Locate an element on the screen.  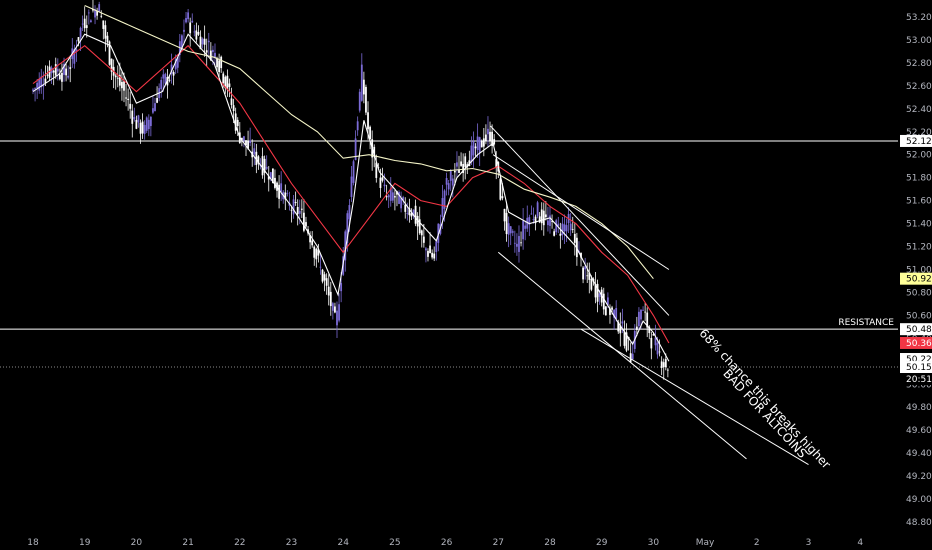
time-tick-label: 3 is located at coordinates (809, 543).